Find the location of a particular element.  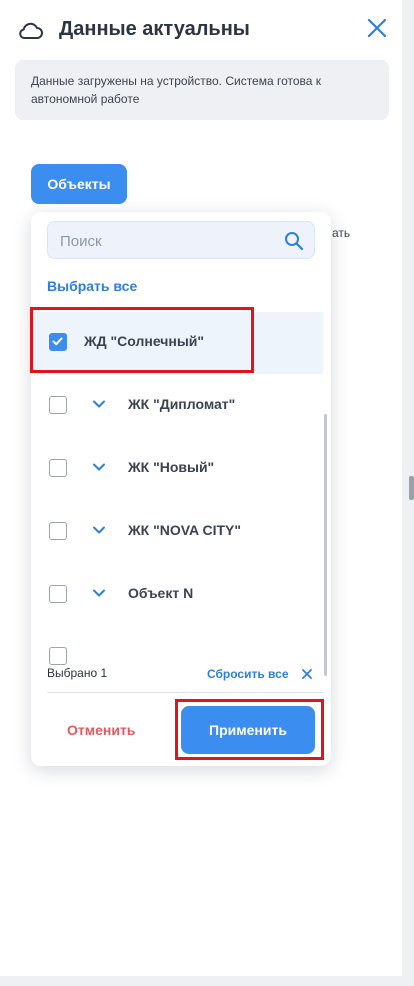

list-item: ЖК "Новый" is located at coordinates (177, 469).